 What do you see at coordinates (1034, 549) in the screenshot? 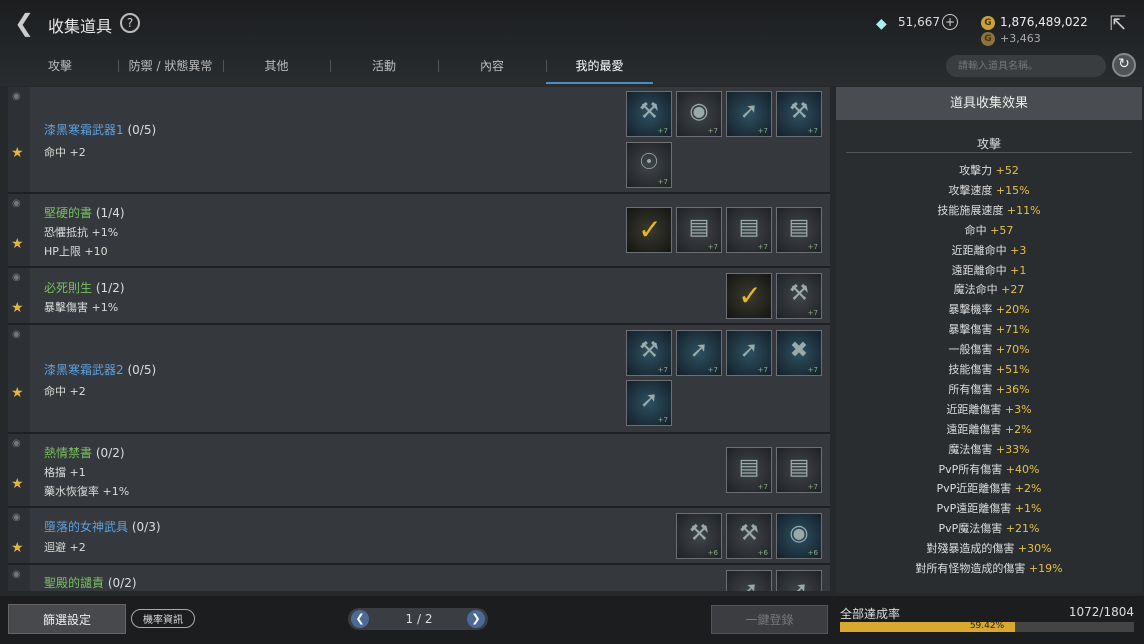
I see `effect-value: +30%` at bounding box center [1034, 549].